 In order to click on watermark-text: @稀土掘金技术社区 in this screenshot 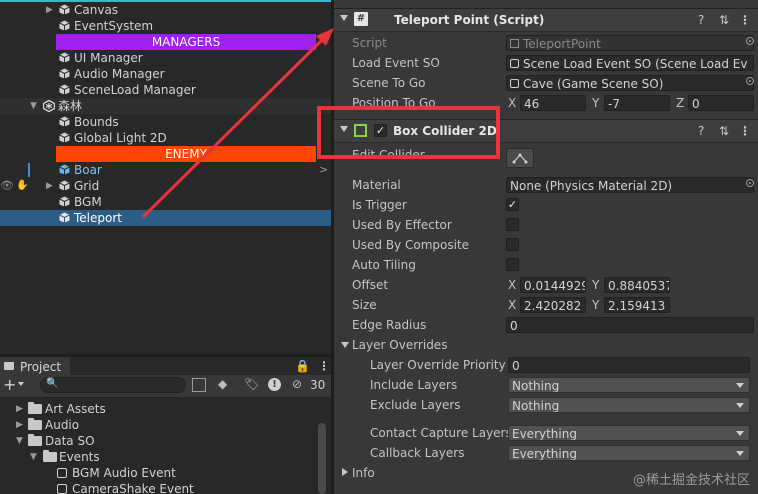, I will do `click(691, 480)`.